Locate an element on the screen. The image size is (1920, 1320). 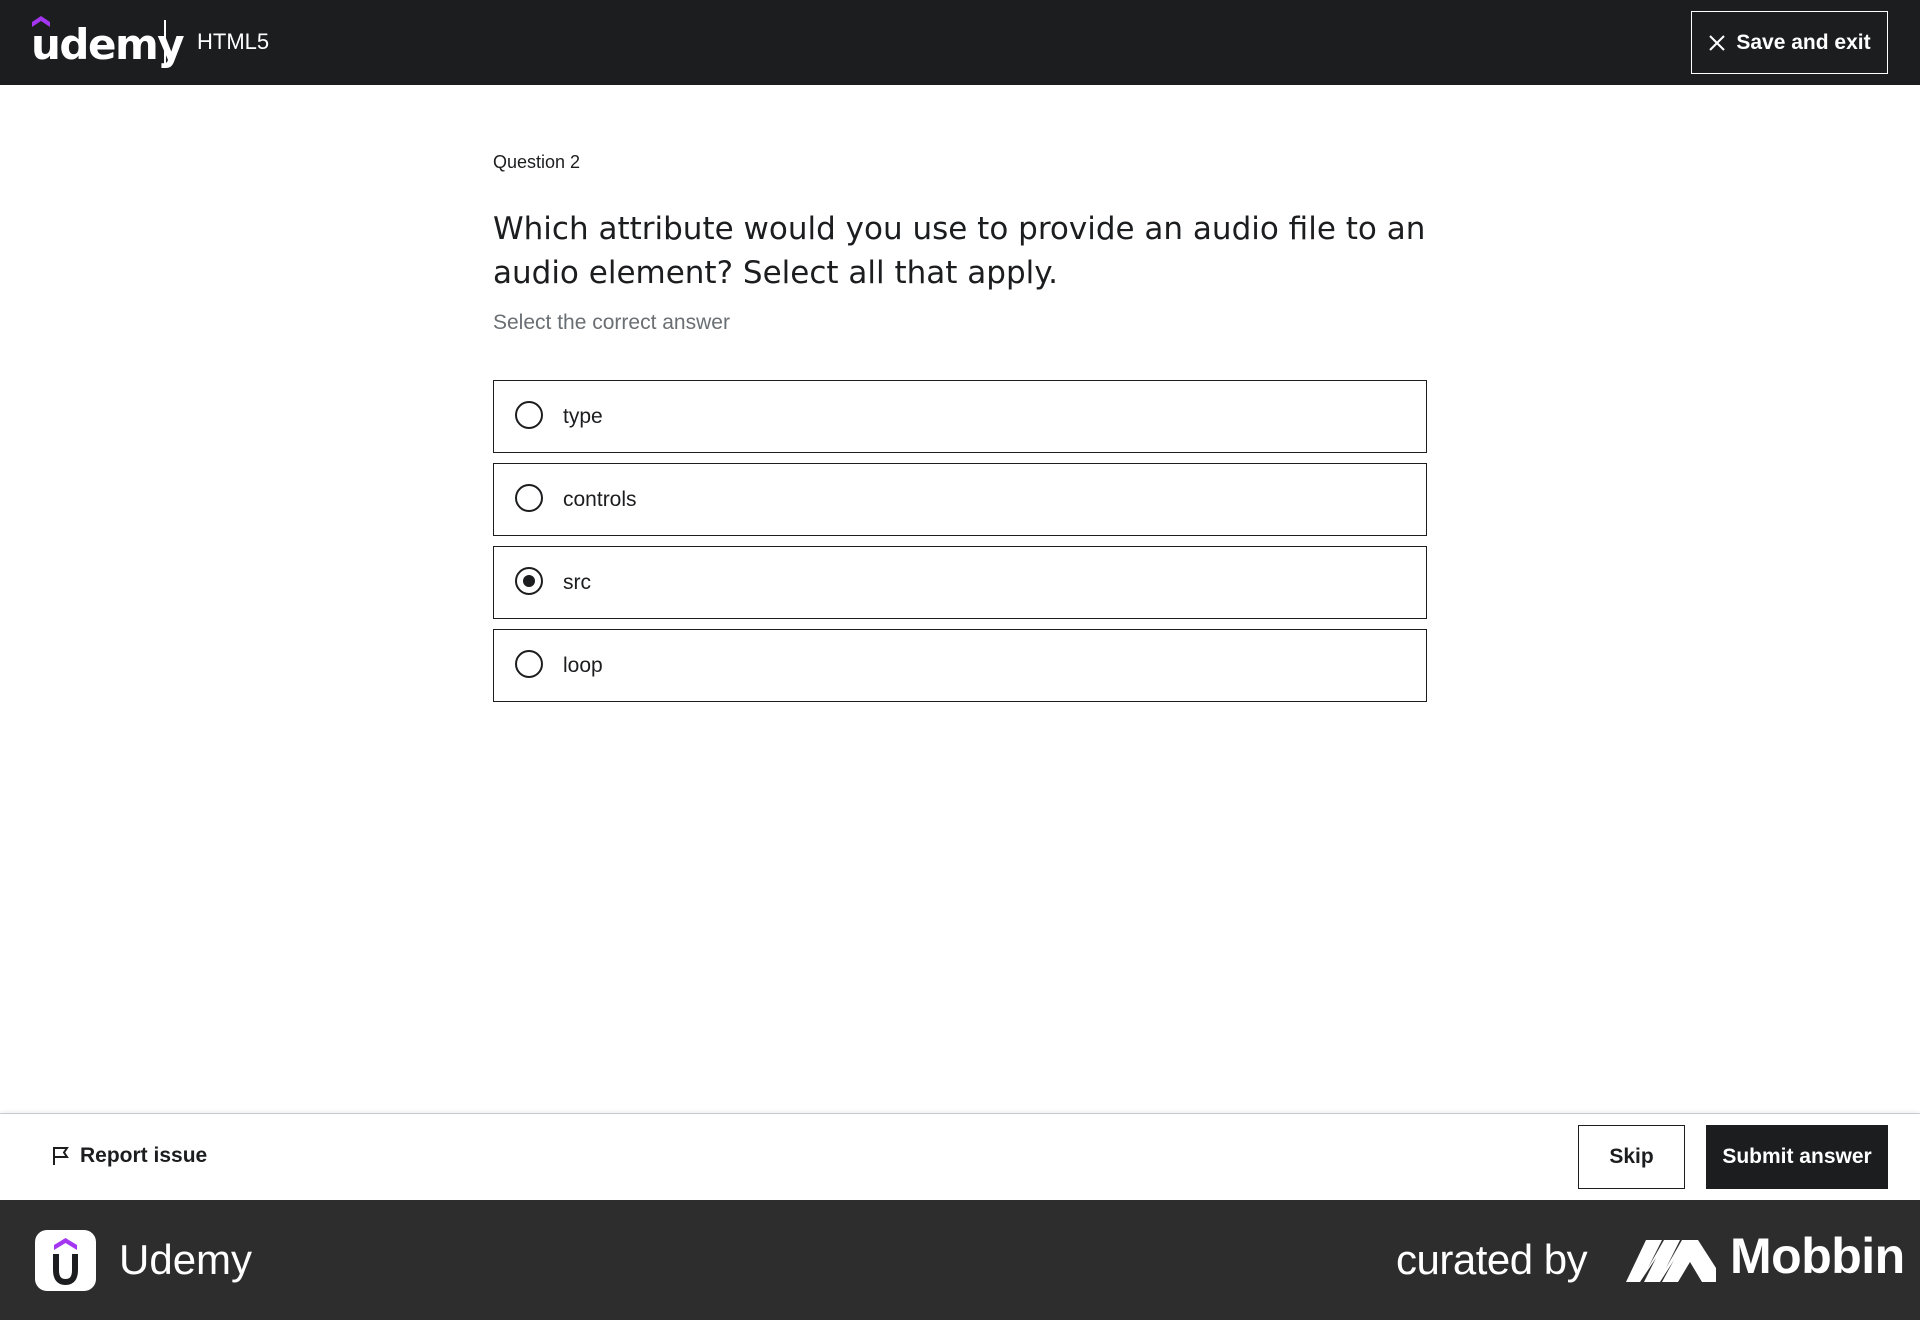
udemy-logo: udemy is located at coordinates (108, 42).